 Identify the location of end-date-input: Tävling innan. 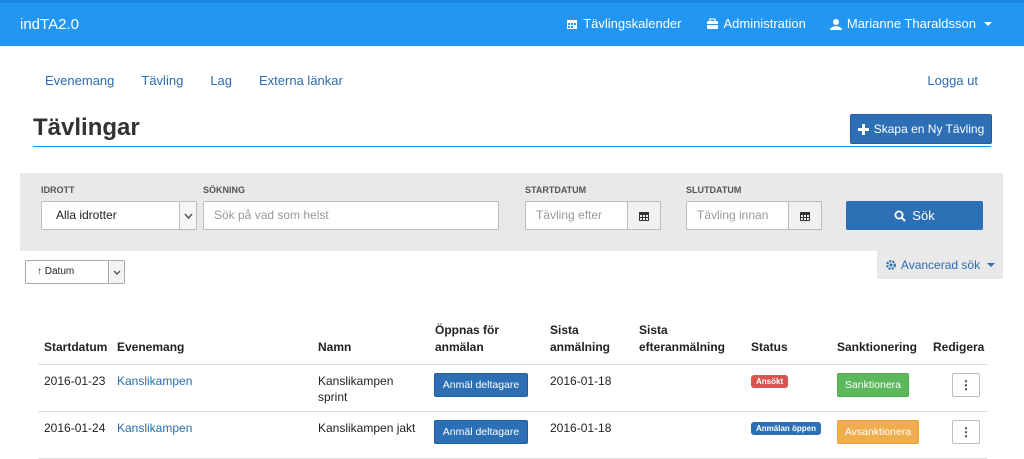
(737, 215).